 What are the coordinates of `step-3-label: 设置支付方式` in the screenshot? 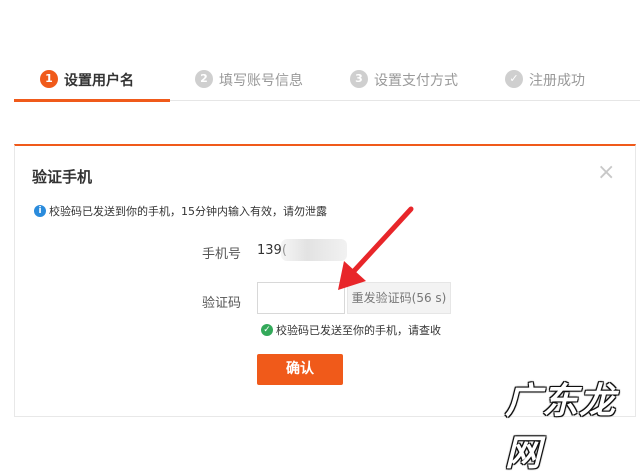 It's located at (416, 81).